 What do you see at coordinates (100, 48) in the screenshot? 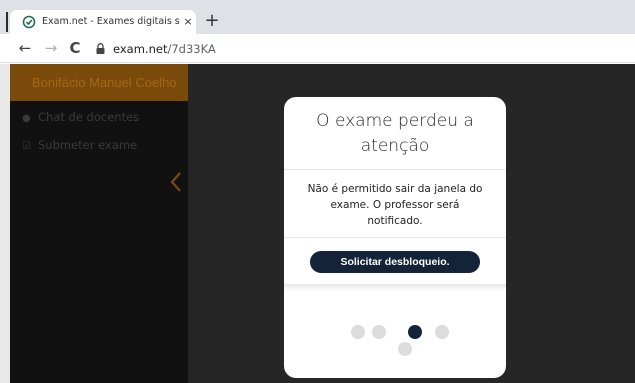
I see `lock-icon` at bounding box center [100, 48].